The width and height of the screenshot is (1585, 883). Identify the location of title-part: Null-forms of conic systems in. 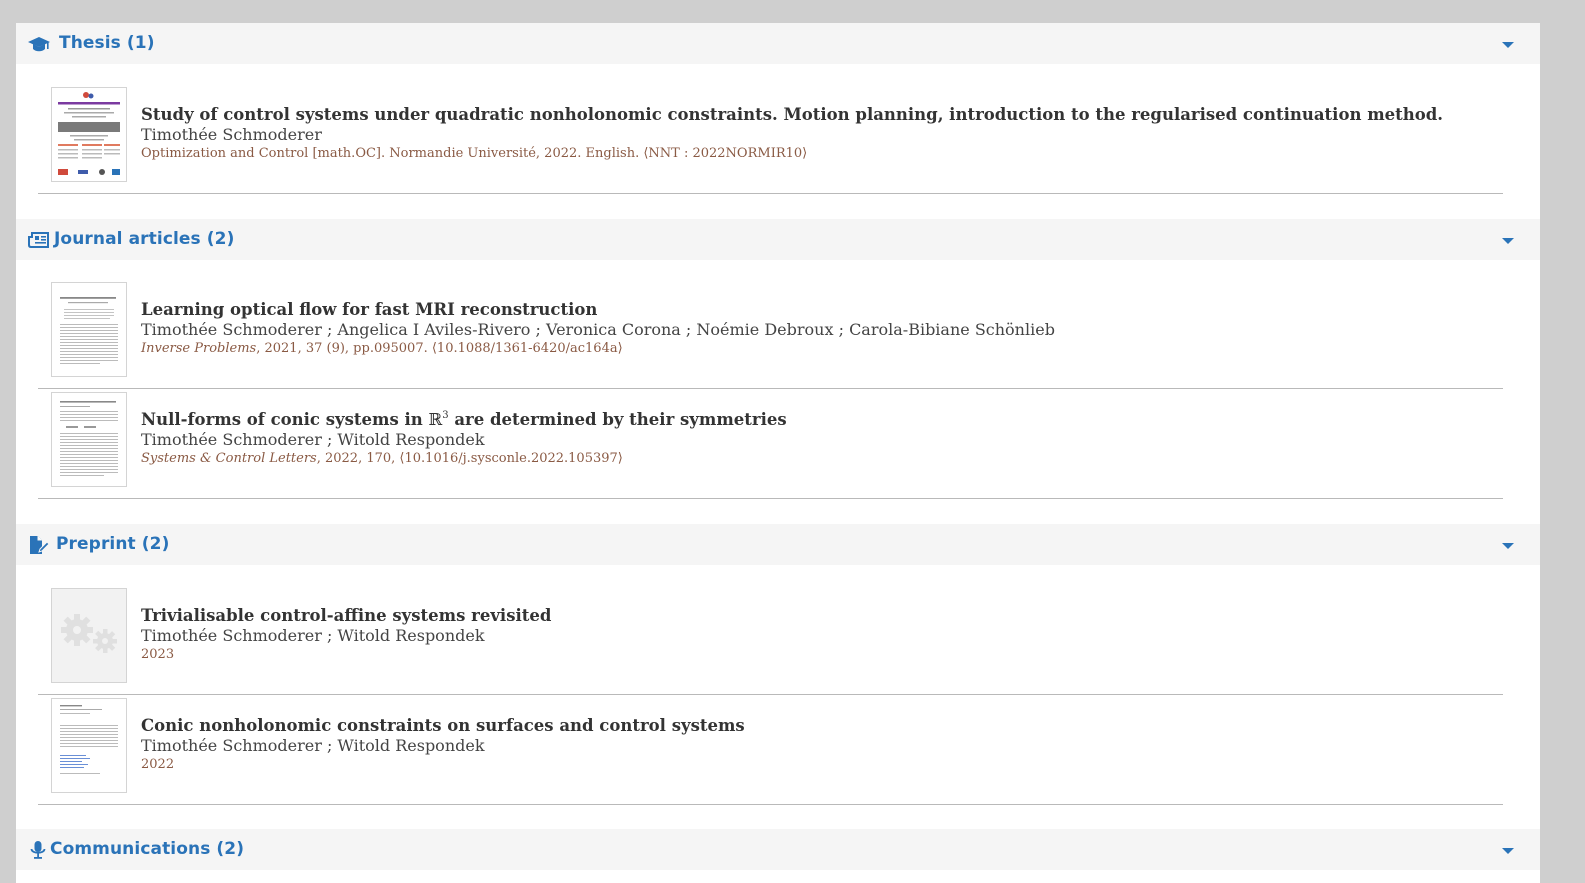
(285, 419).